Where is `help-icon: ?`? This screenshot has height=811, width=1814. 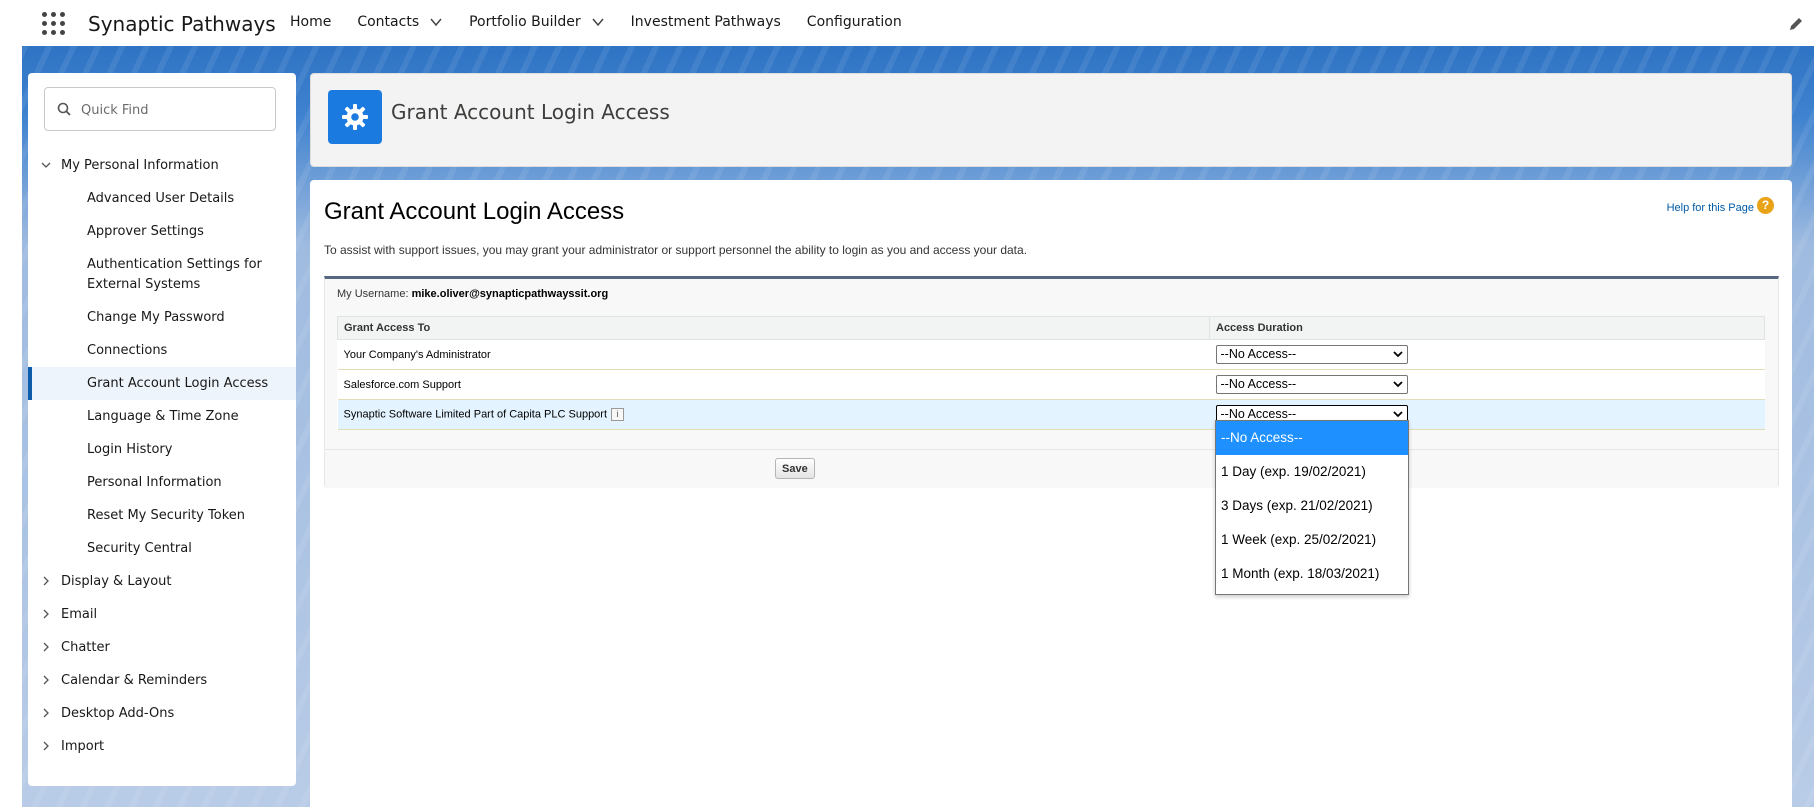 help-icon: ? is located at coordinates (1765, 205).